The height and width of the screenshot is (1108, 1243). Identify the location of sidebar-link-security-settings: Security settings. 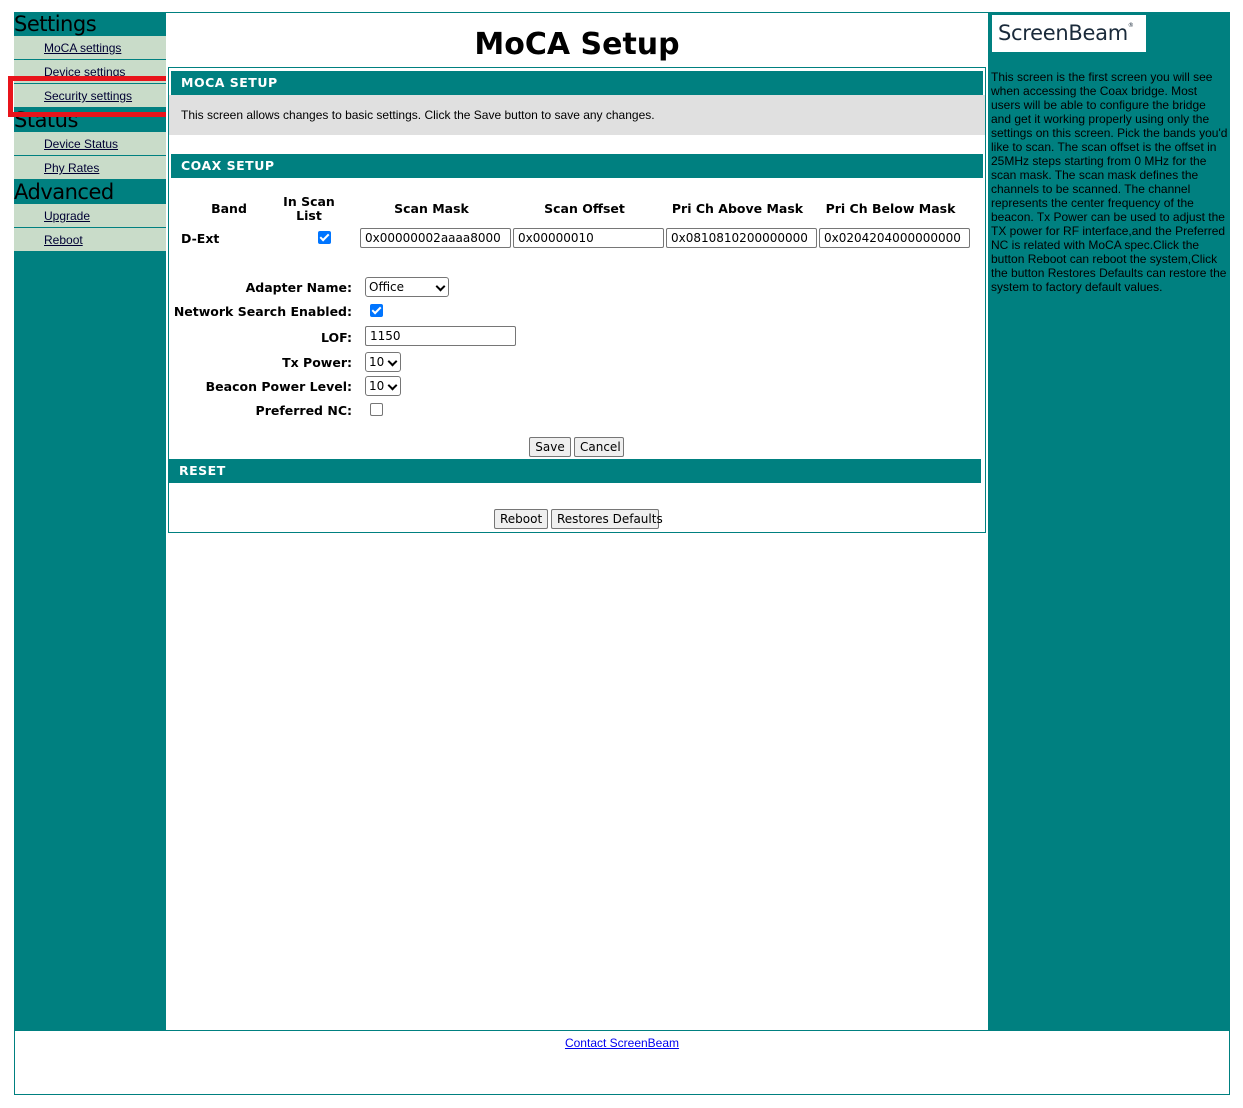
(88, 96).